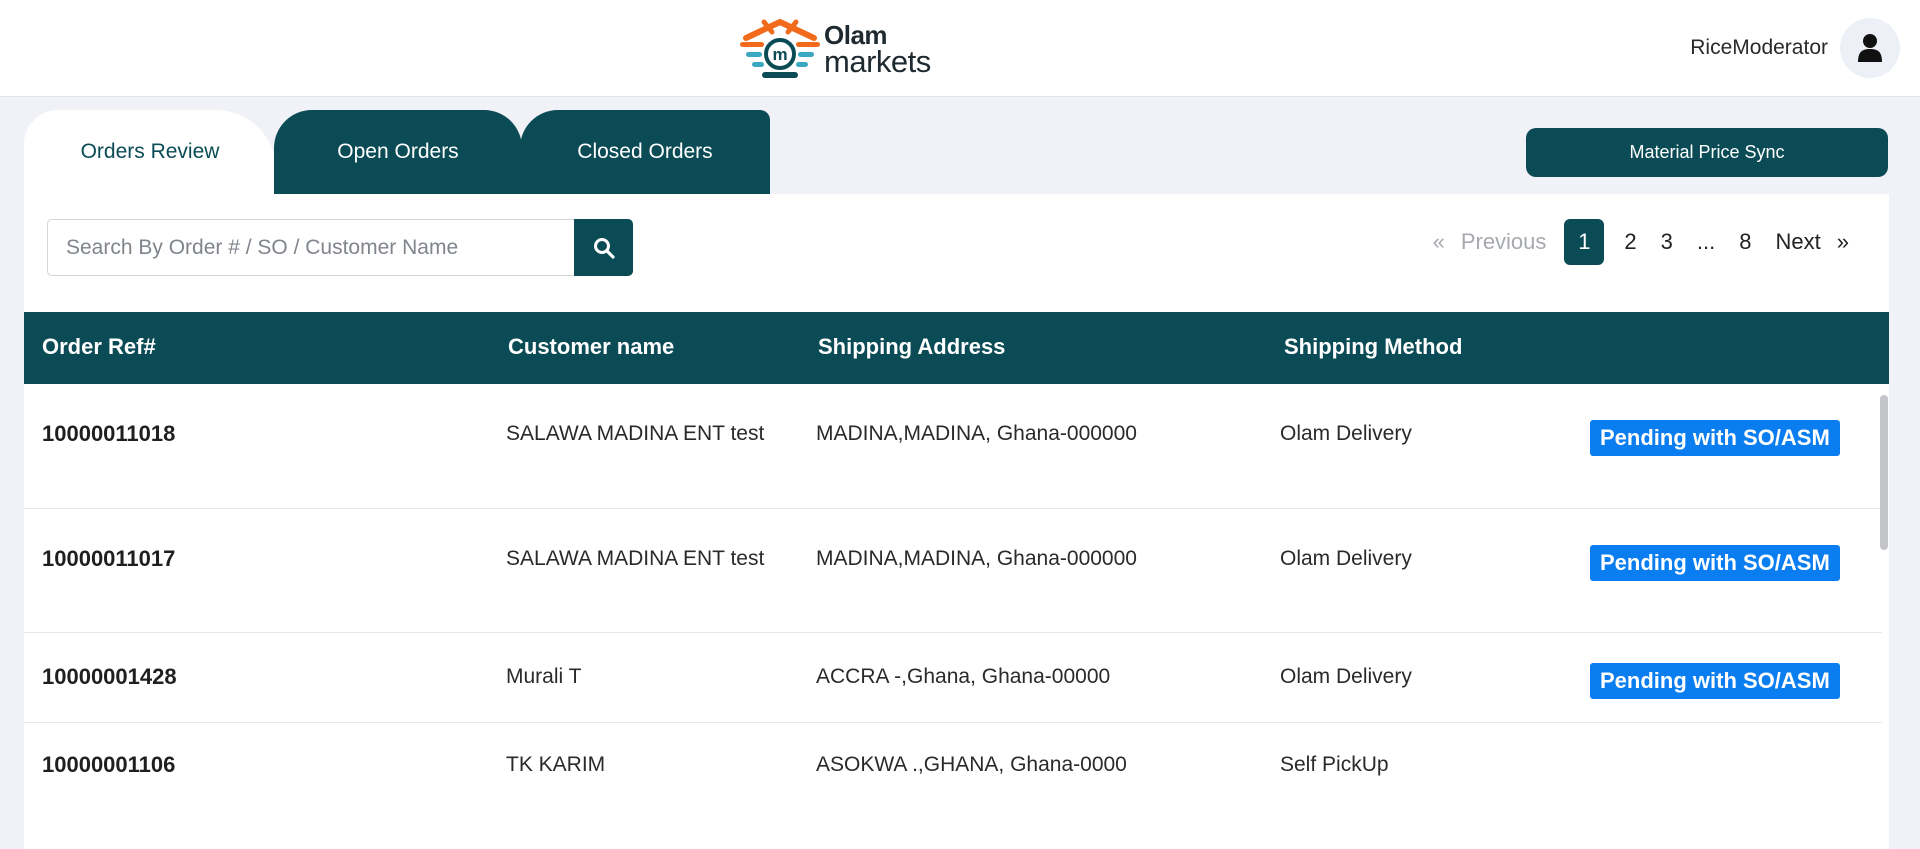  What do you see at coordinates (1745, 242) in the screenshot?
I see `pagination-page-8: 8` at bounding box center [1745, 242].